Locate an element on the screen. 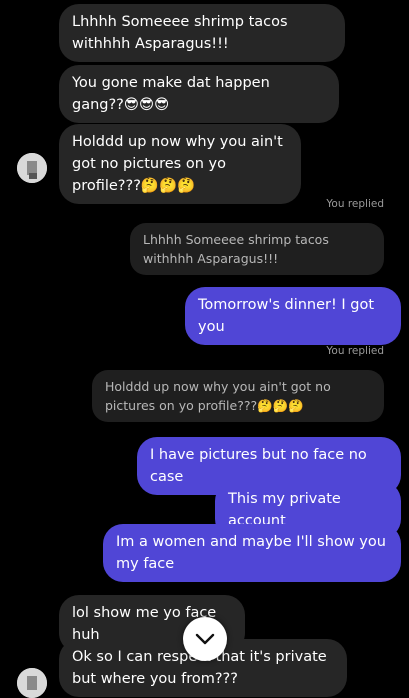  chevron-down-icon is located at coordinates (205, 639).